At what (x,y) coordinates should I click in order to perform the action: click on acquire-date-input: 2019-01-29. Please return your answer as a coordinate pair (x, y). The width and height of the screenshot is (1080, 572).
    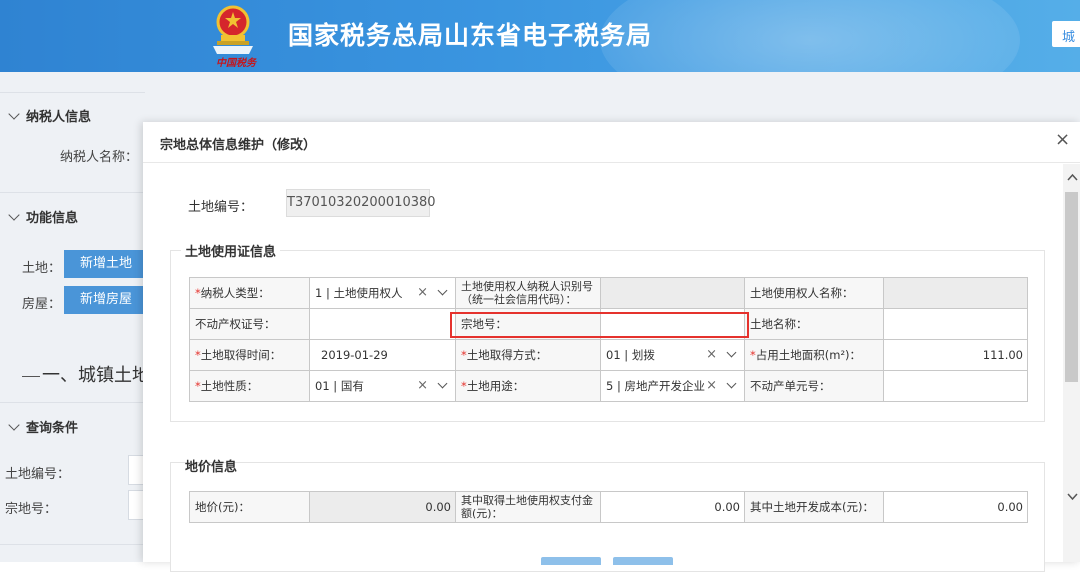
    Looking at the image, I should click on (382, 355).